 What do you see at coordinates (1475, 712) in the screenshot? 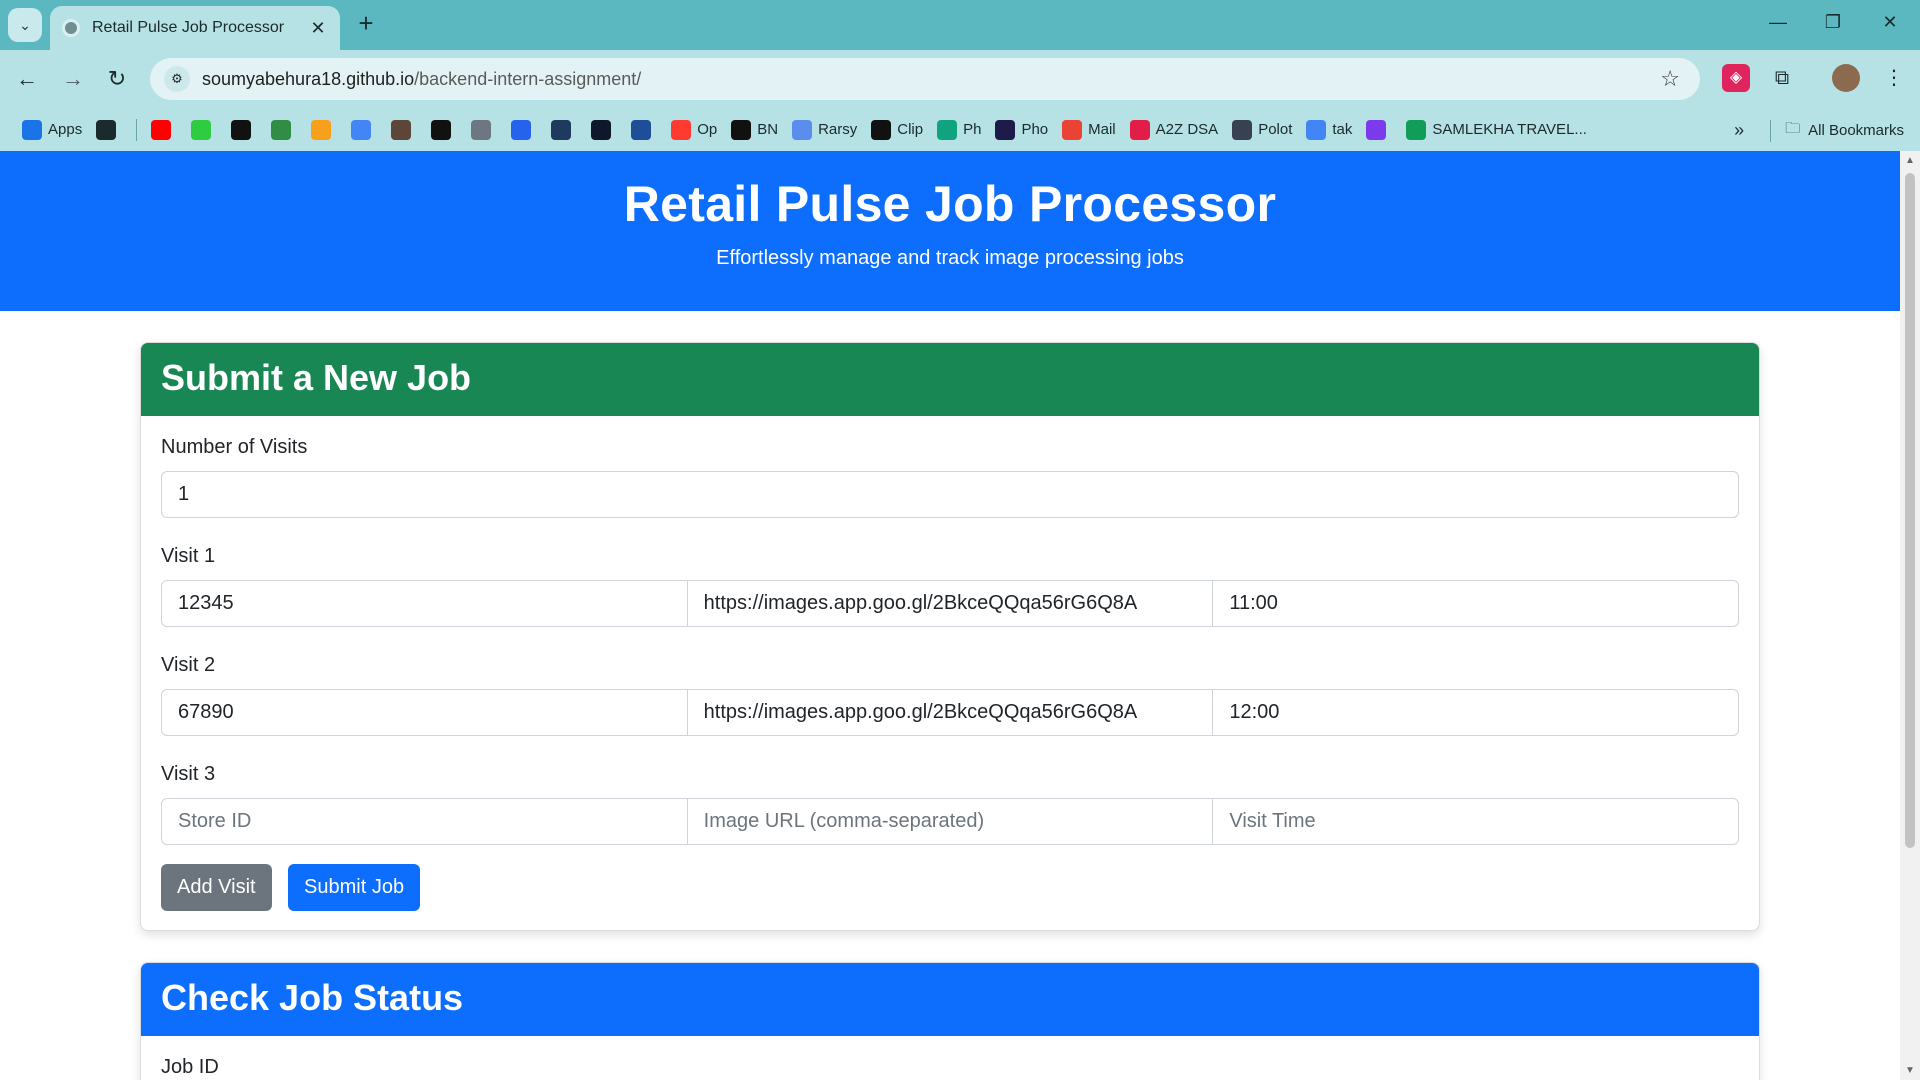
I see `visit-time-input: 12:00` at bounding box center [1475, 712].